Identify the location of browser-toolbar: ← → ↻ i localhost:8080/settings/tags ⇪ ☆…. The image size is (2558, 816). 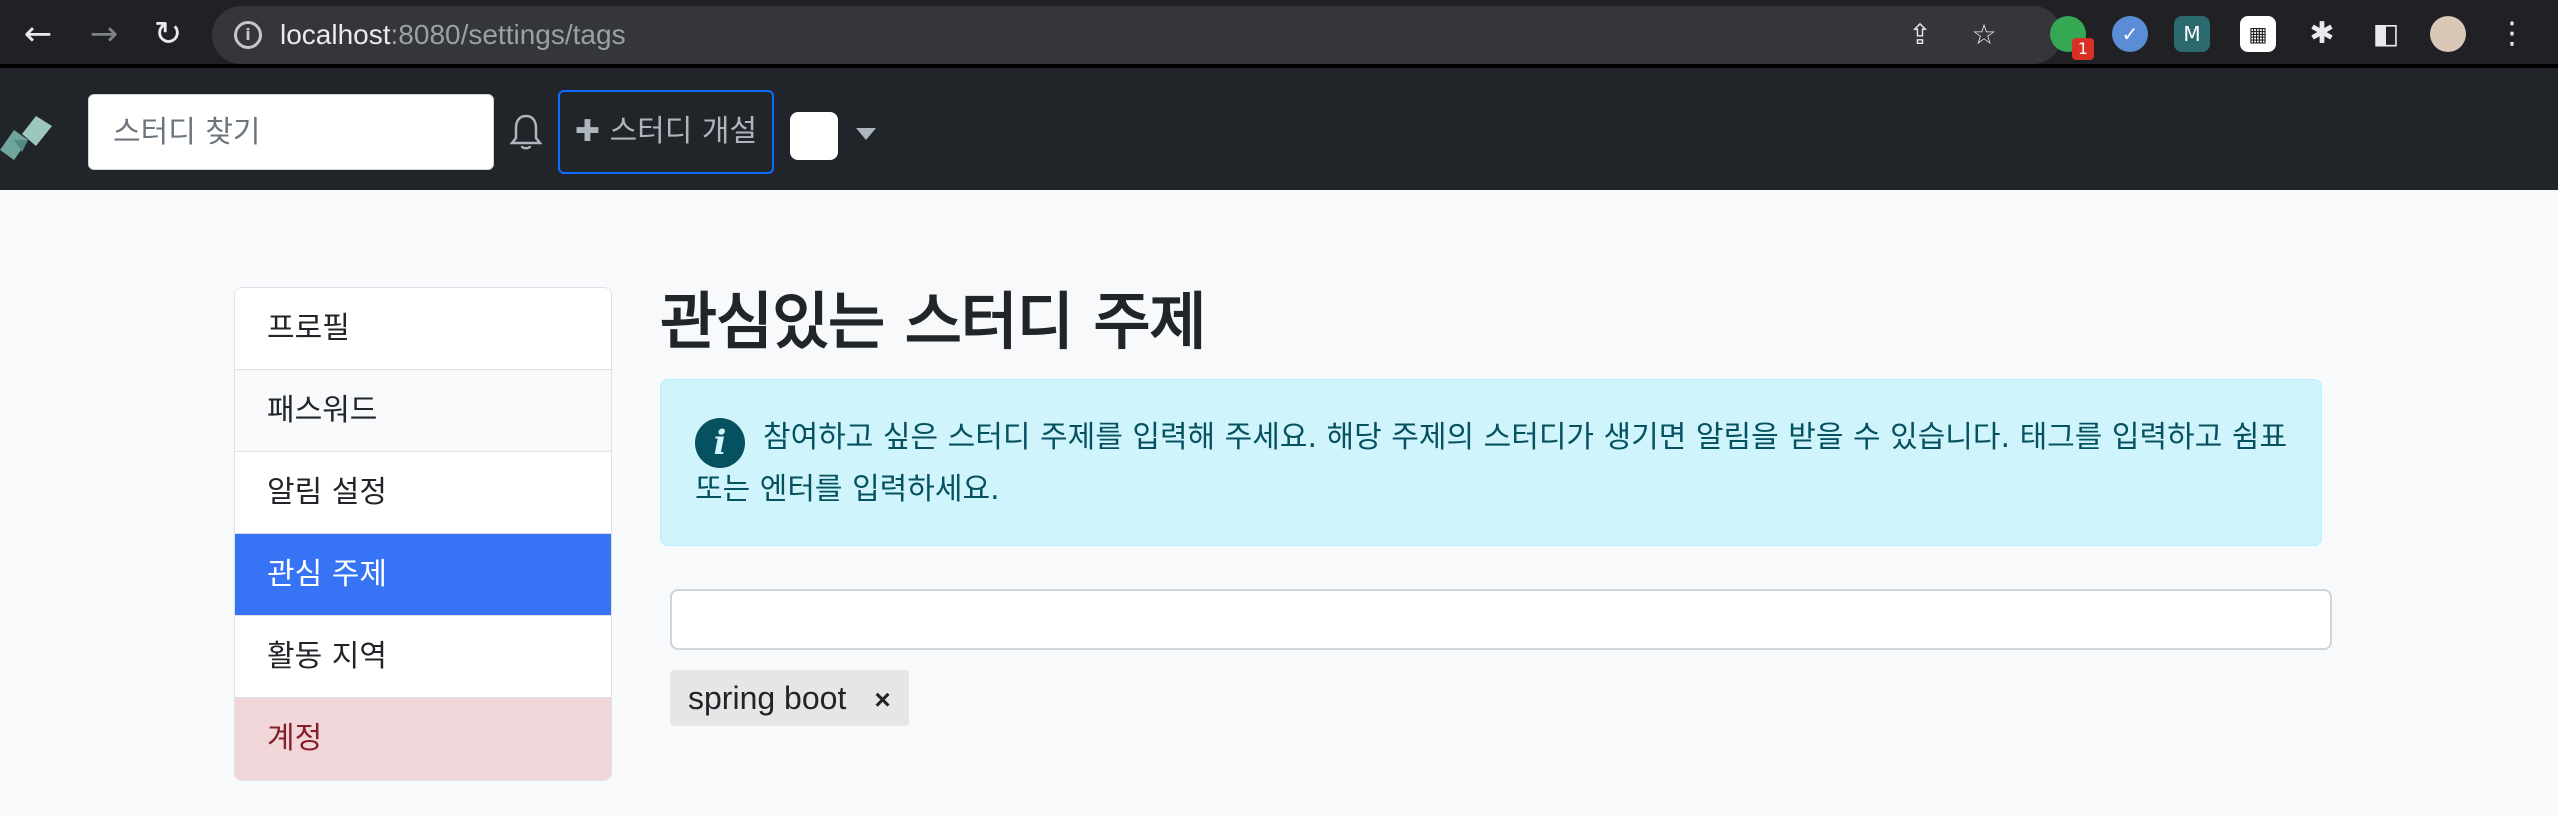
(1279, 34).